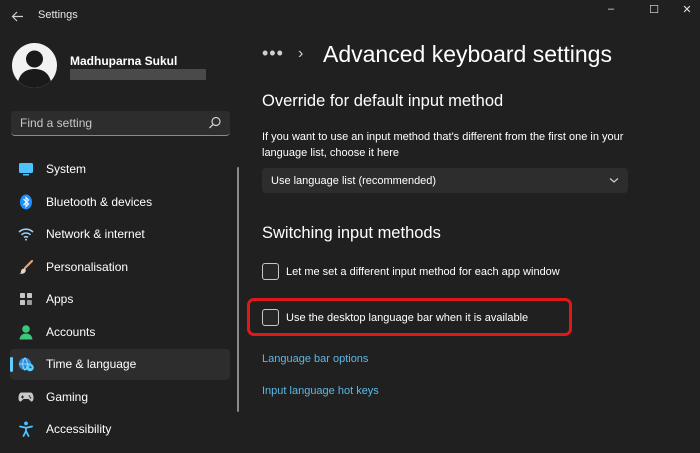  Describe the element at coordinates (34, 69) in the screenshot. I see `person-silhouette-icon` at that location.